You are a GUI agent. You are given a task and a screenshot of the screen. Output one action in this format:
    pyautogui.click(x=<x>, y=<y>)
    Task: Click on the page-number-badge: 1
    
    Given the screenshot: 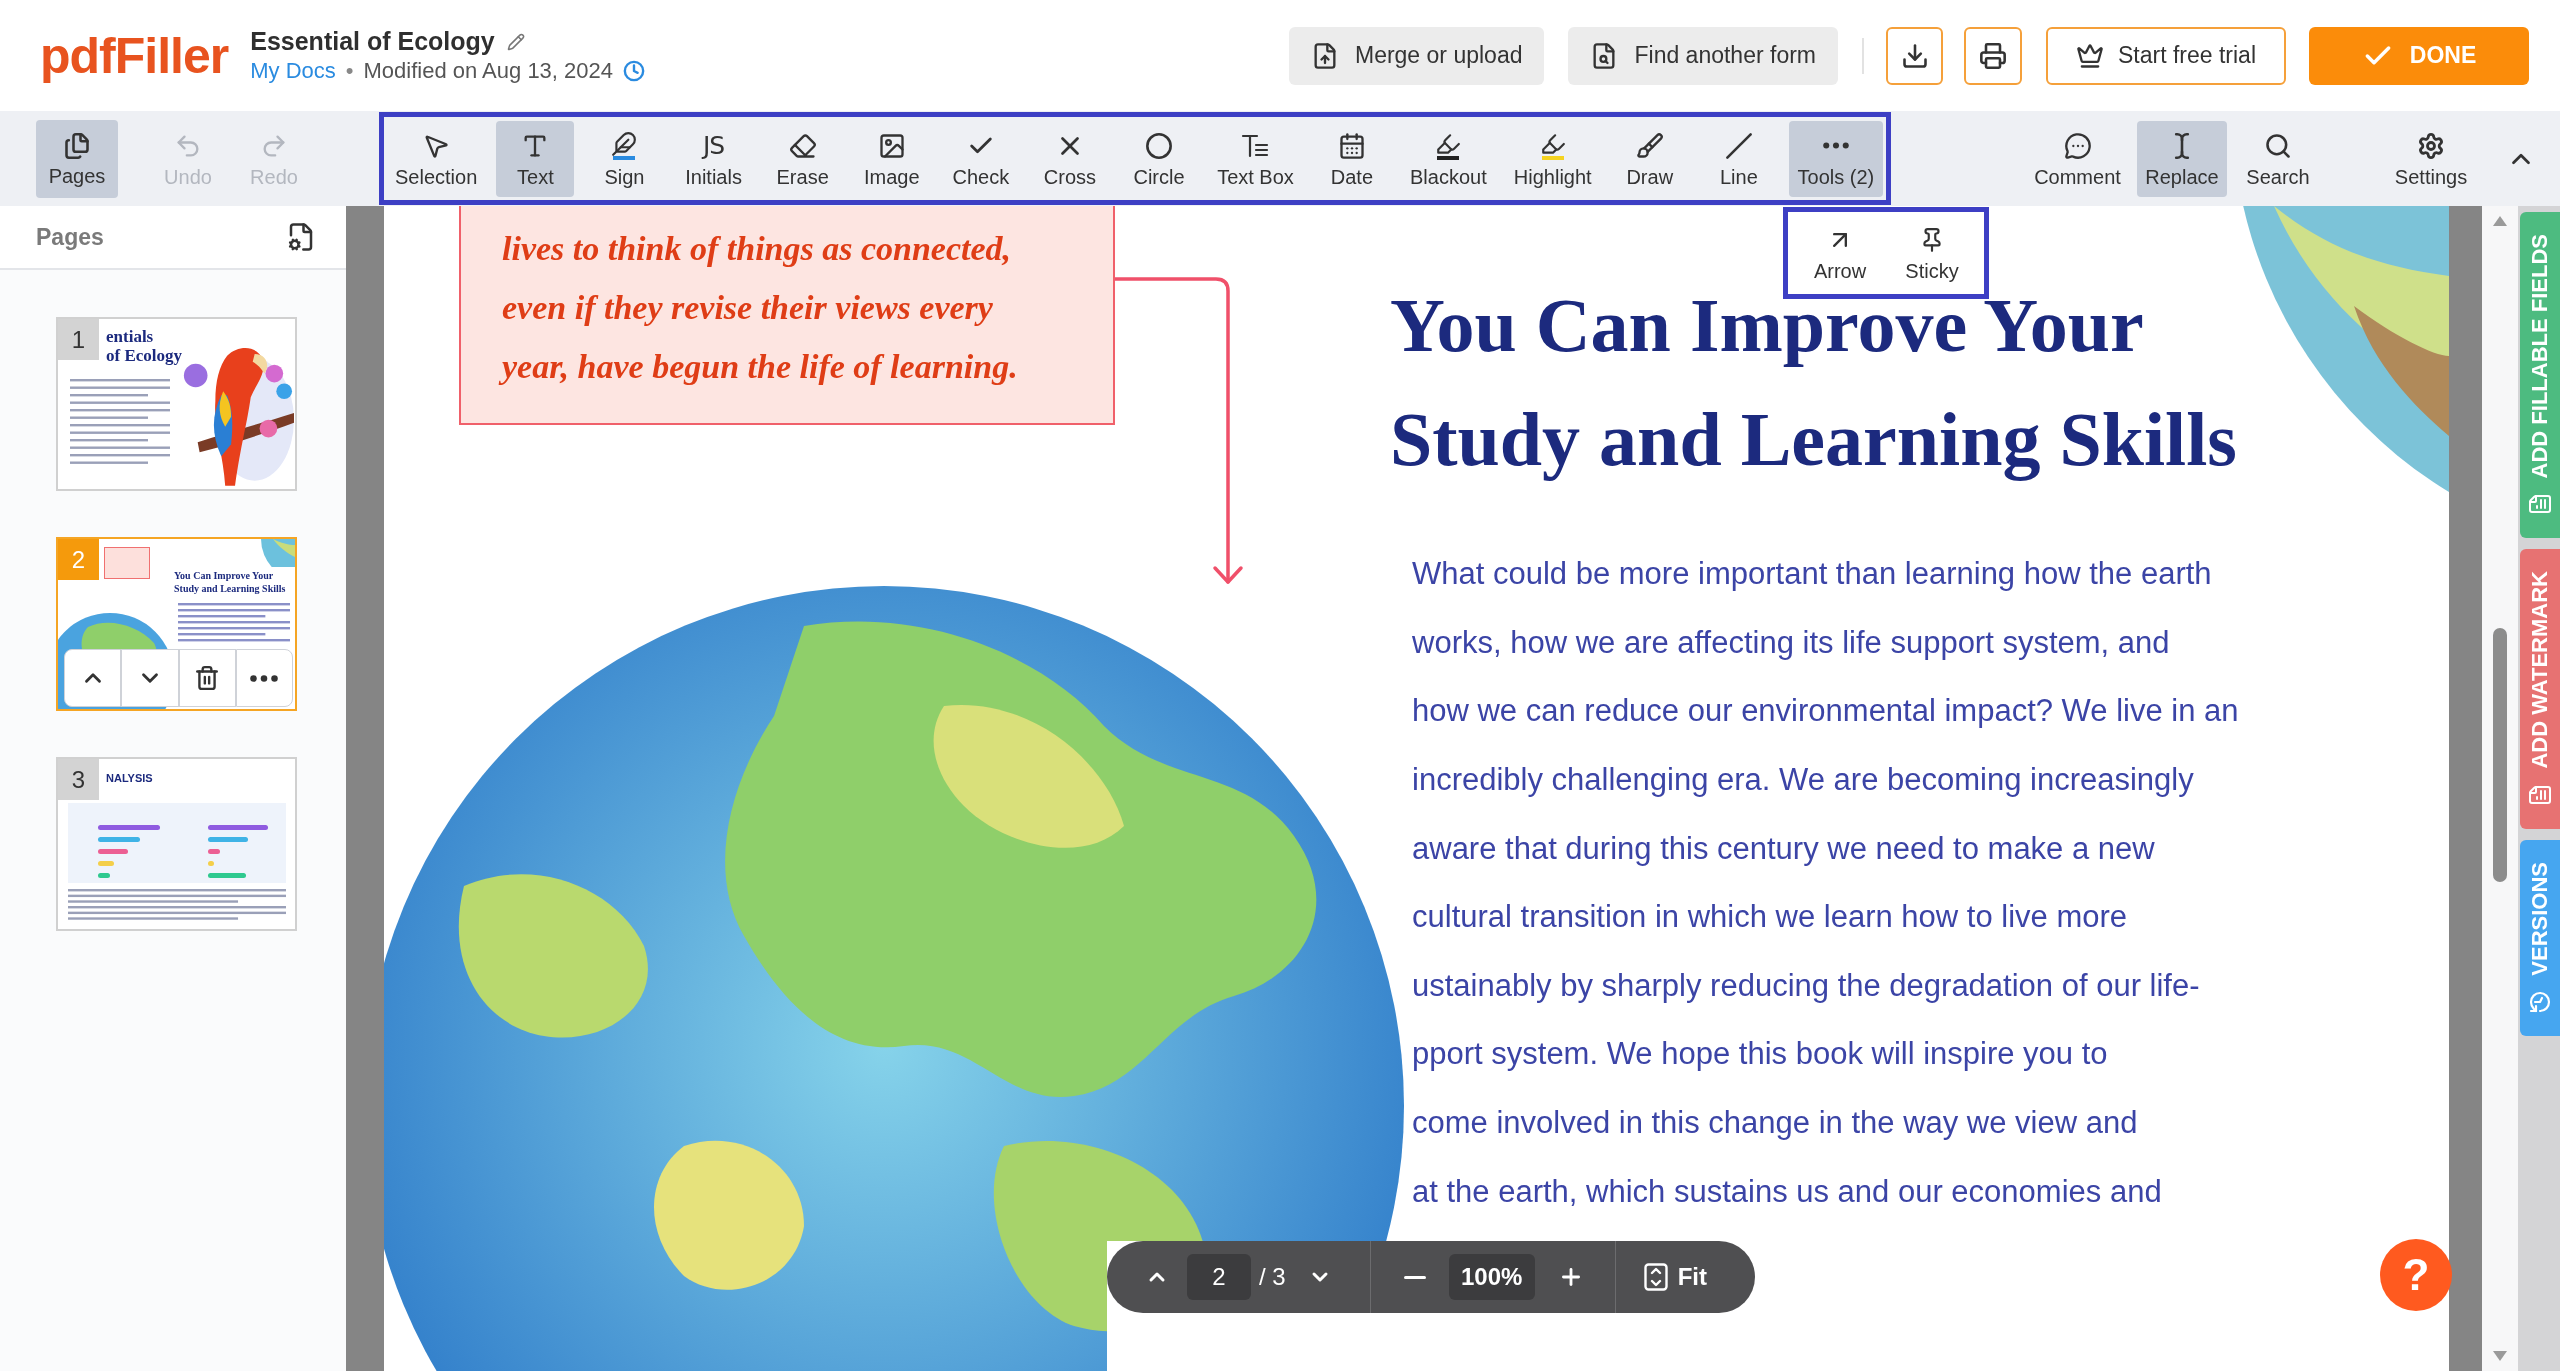 What is the action you would take?
    pyautogui.click(x=78, y=339)
    